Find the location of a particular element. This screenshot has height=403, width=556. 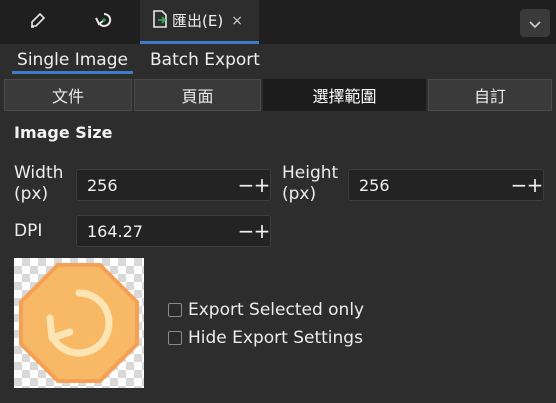

export-preview-image is located at coordinates (79, 323).